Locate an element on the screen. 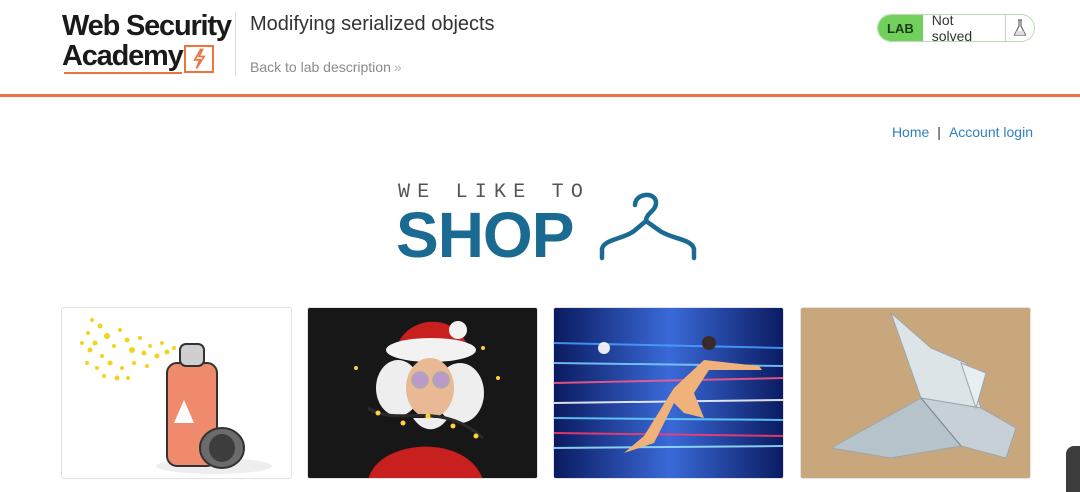 This screenshot has width=1080, height=492. header-divider is located at coordinates (235, 44).